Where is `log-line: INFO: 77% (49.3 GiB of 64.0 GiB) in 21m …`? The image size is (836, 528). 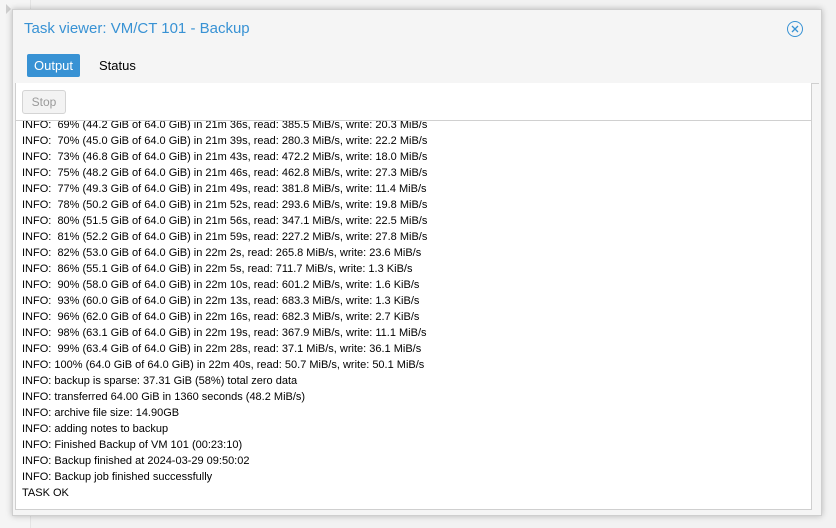
log-line: INFO: 77% (49.3 GiB of 64.0 GiB) in 21m … is located at coordinates (224, 189).